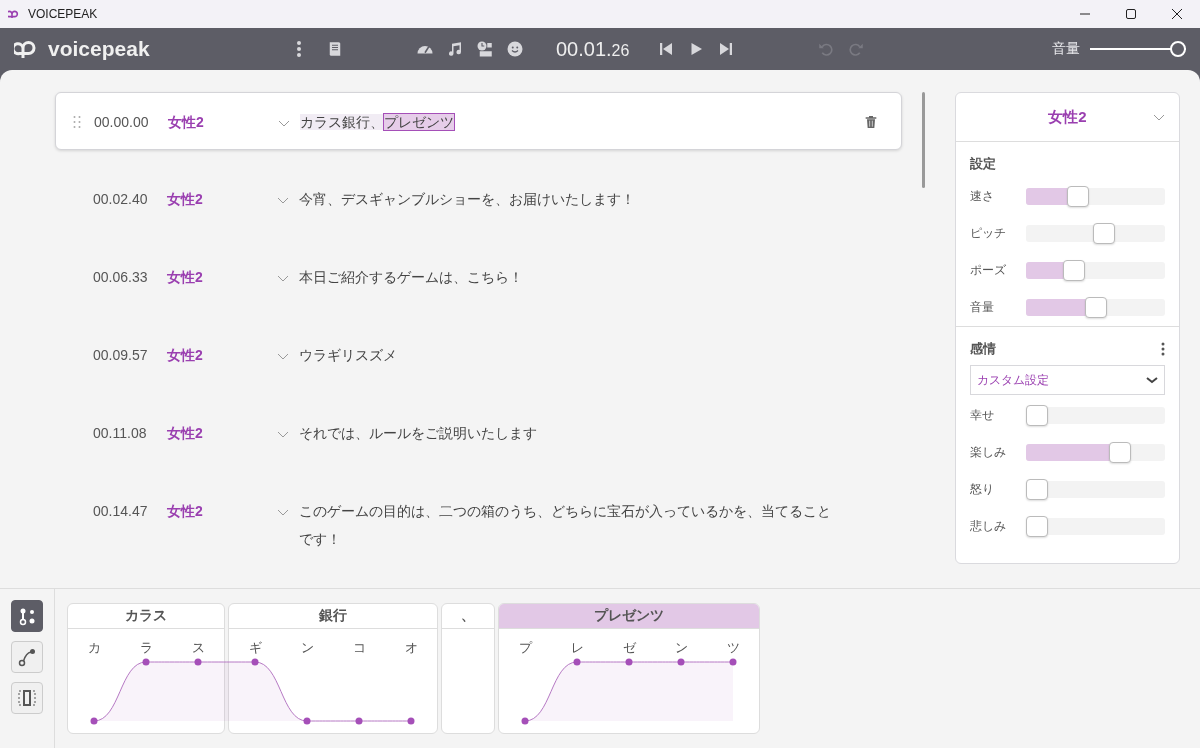  What do you see at coordinates (94, 648) in the screenshot?
I see `mora-label: カ` at bounding box center [94, 648].